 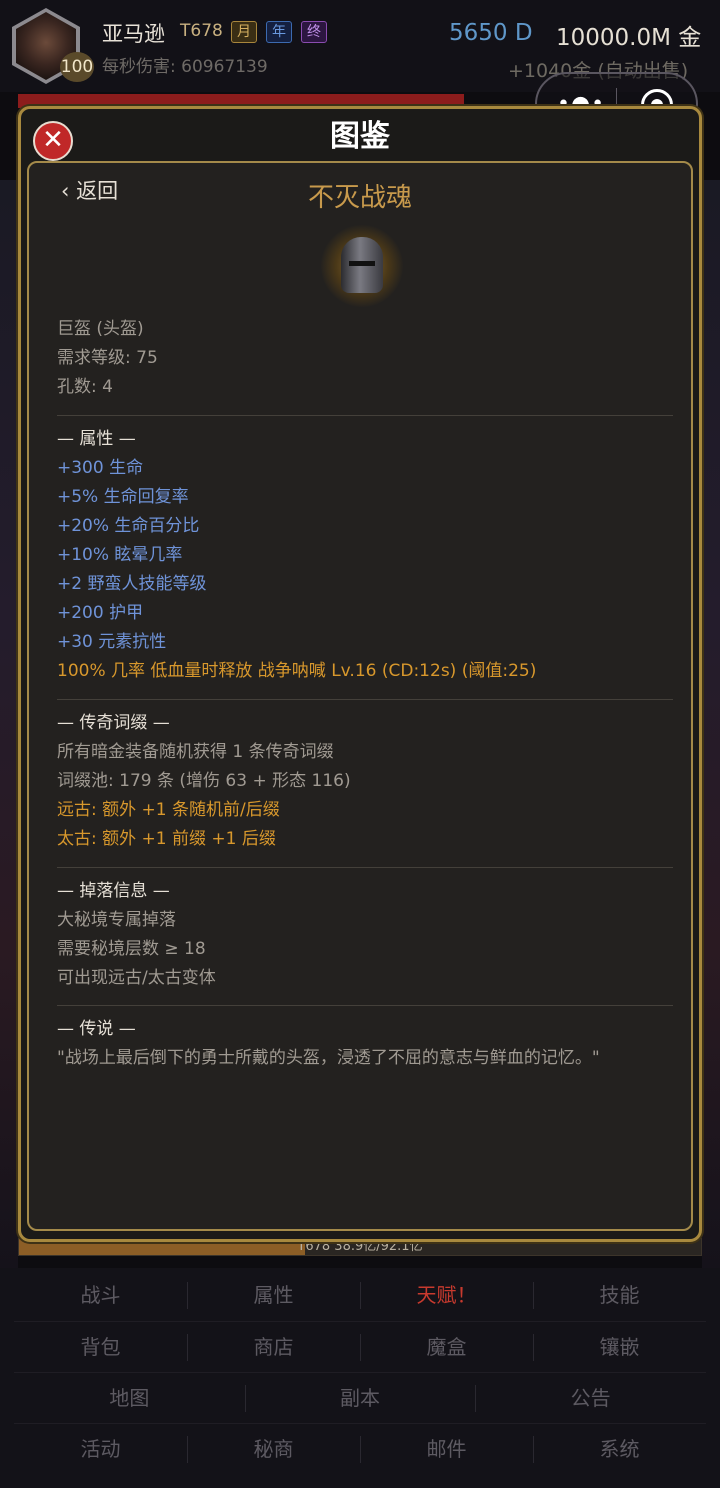 What do you see at coordinates (100, 1347) in the screenshot?
I see `nav-backpack: 背包` at bounding box center [100, 1347].